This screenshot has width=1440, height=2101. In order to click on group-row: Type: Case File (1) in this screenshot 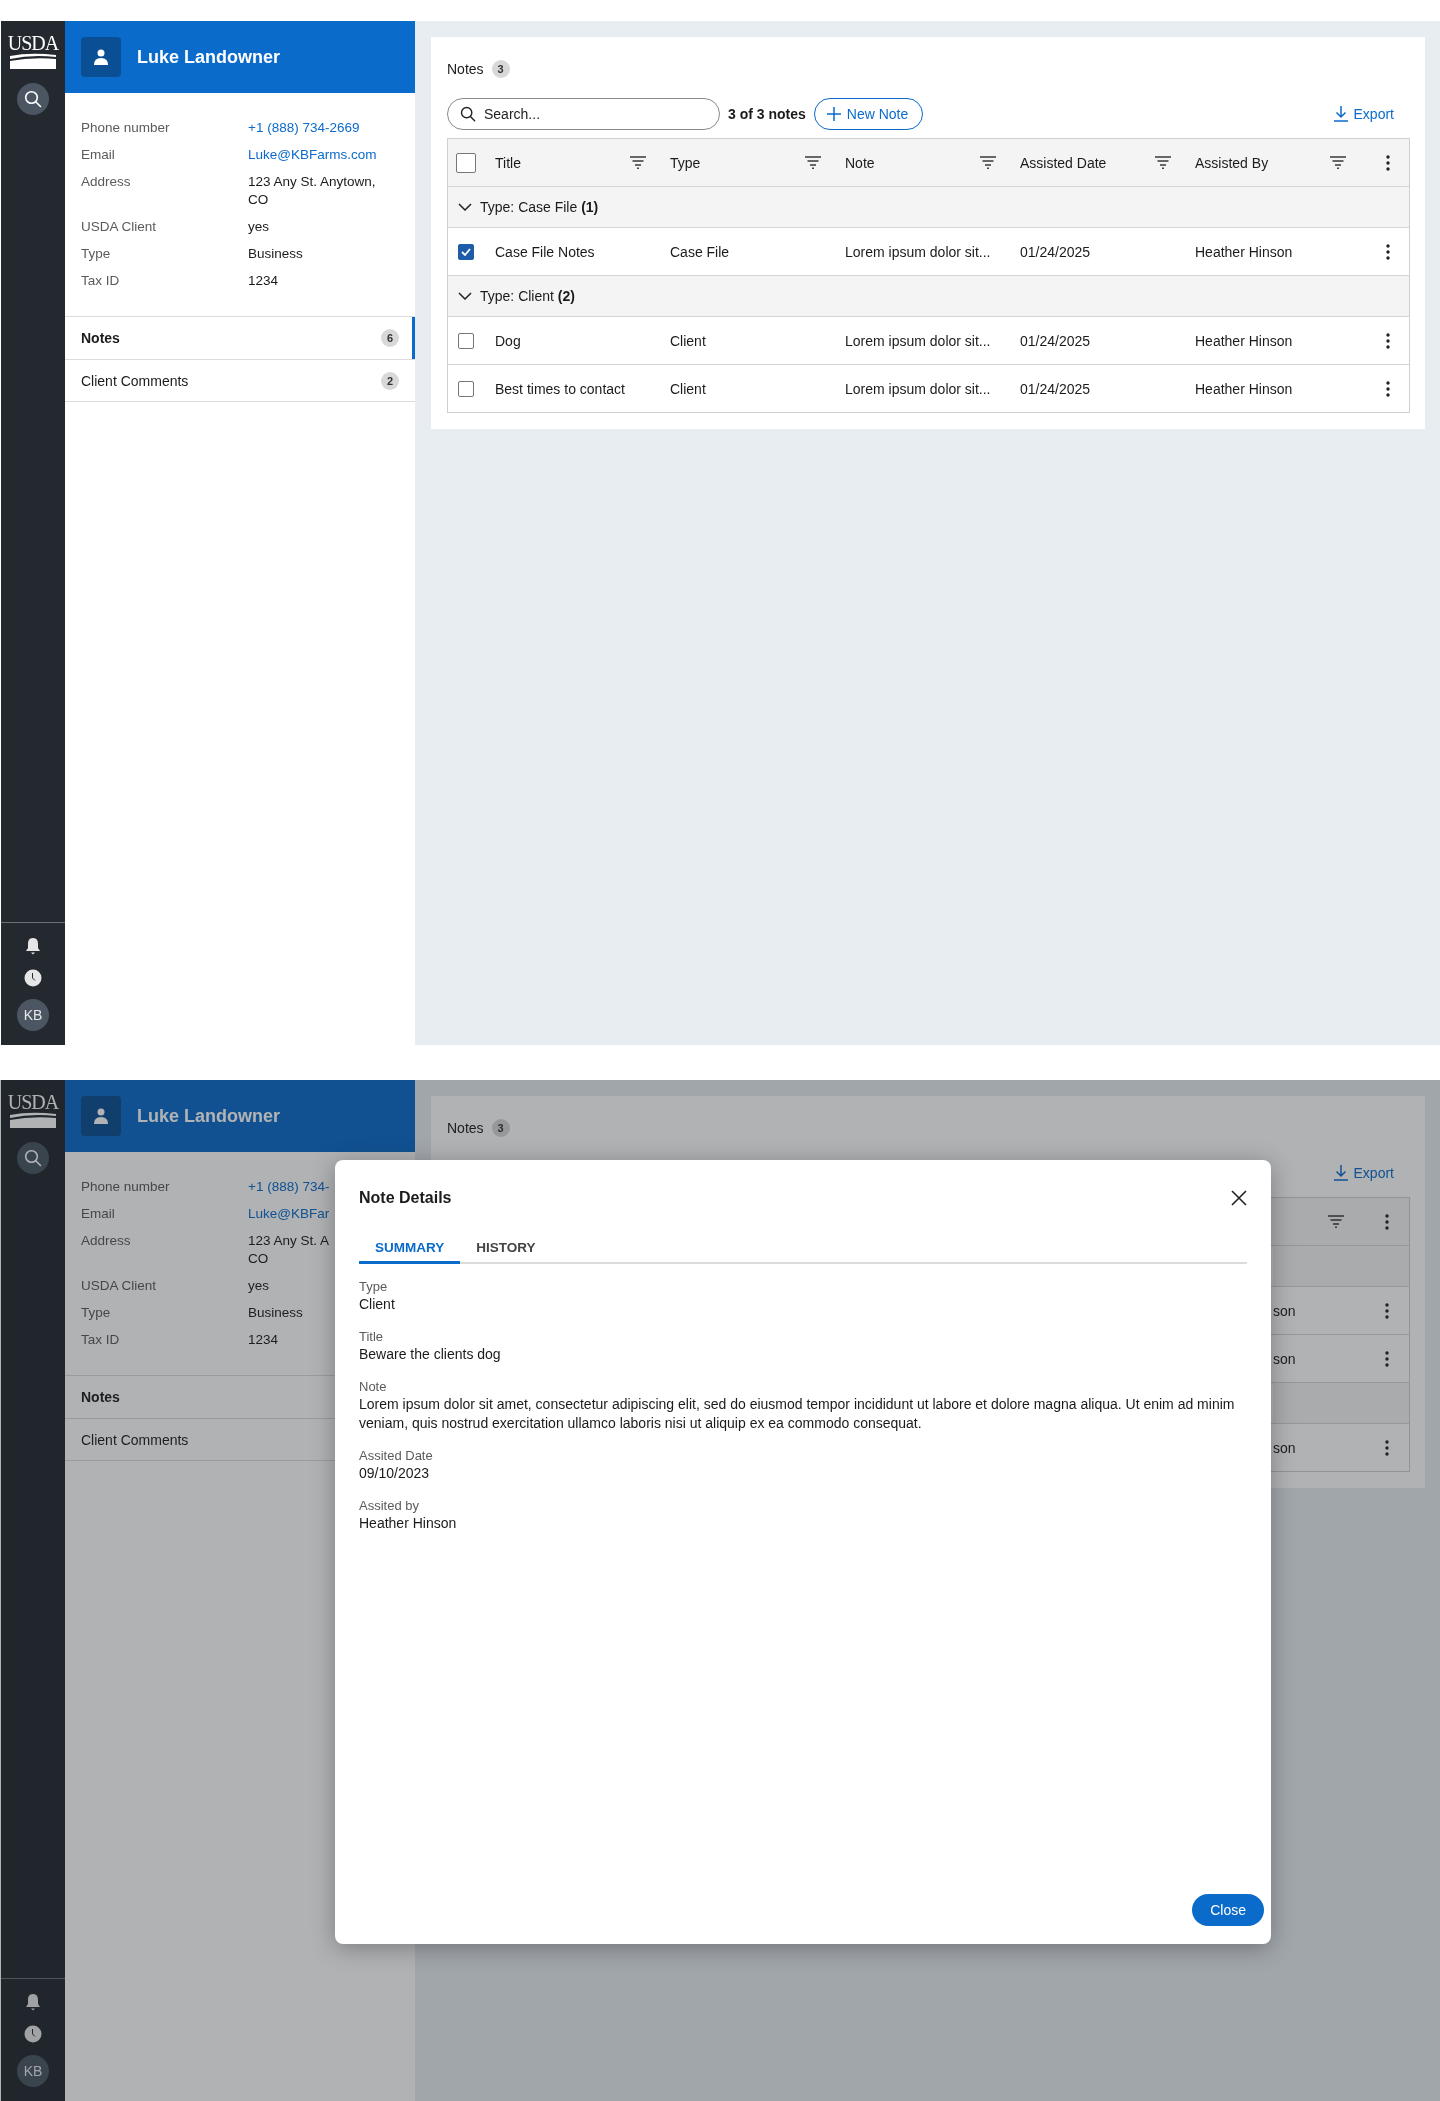, I will do `click(928, 206)`.